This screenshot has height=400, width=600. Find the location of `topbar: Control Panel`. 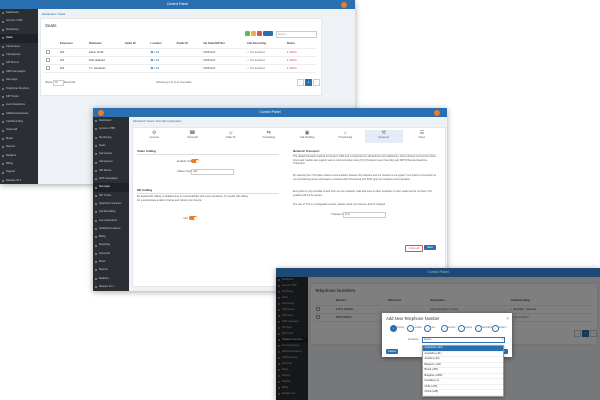

topbar: Control Panel is located at coordinates (177, 4).